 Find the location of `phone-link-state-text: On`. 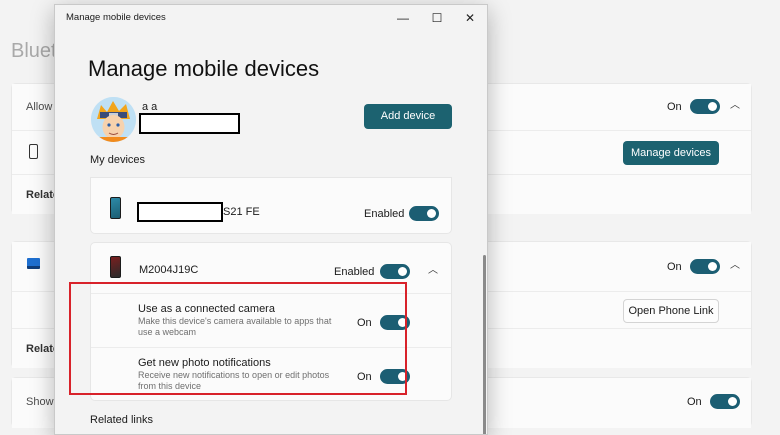

phone-link-state-text: On is located at coordinates (674, 267).